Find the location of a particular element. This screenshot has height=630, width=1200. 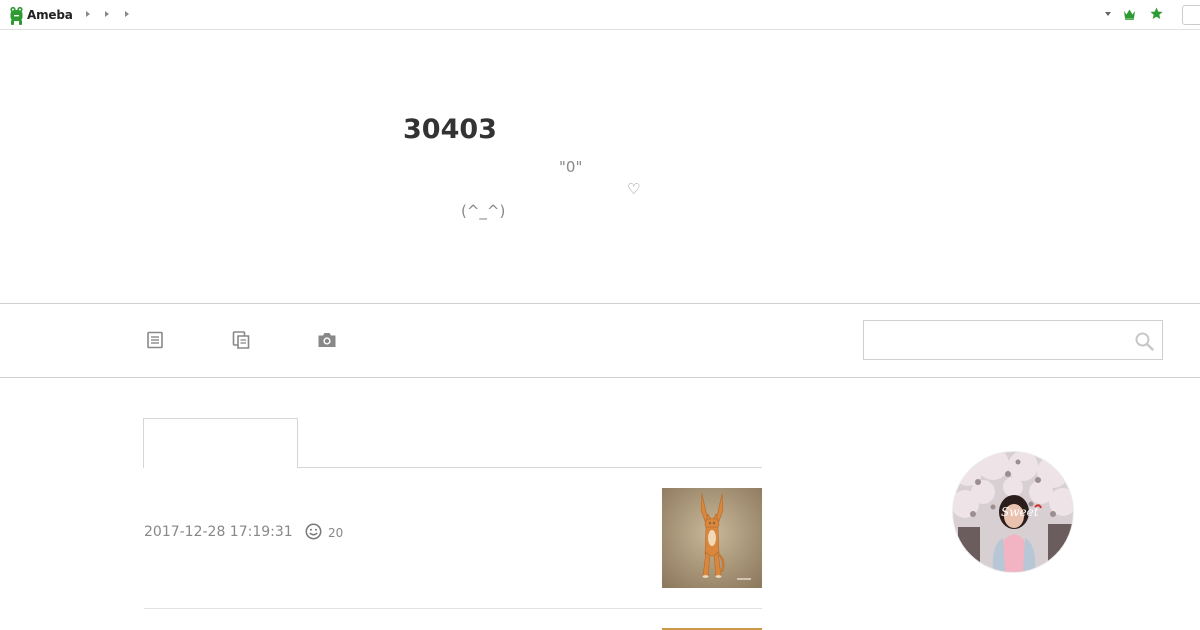

entry-date: 2017-12-28 17:19:31 is located at coordinates (218, 532).